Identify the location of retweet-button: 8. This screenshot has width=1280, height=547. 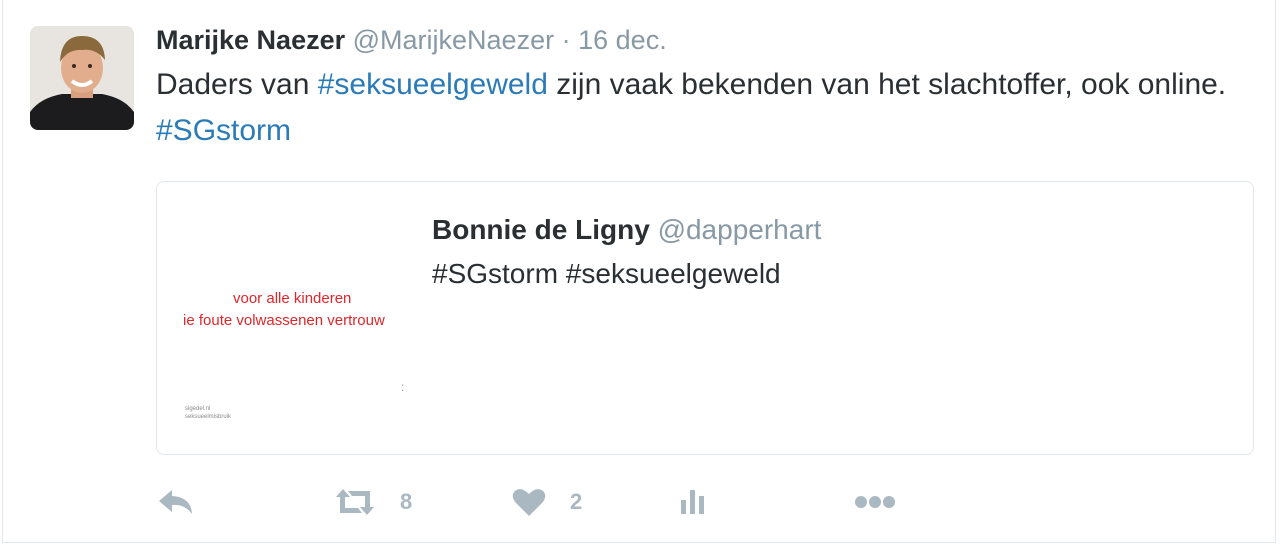
(373, 502).